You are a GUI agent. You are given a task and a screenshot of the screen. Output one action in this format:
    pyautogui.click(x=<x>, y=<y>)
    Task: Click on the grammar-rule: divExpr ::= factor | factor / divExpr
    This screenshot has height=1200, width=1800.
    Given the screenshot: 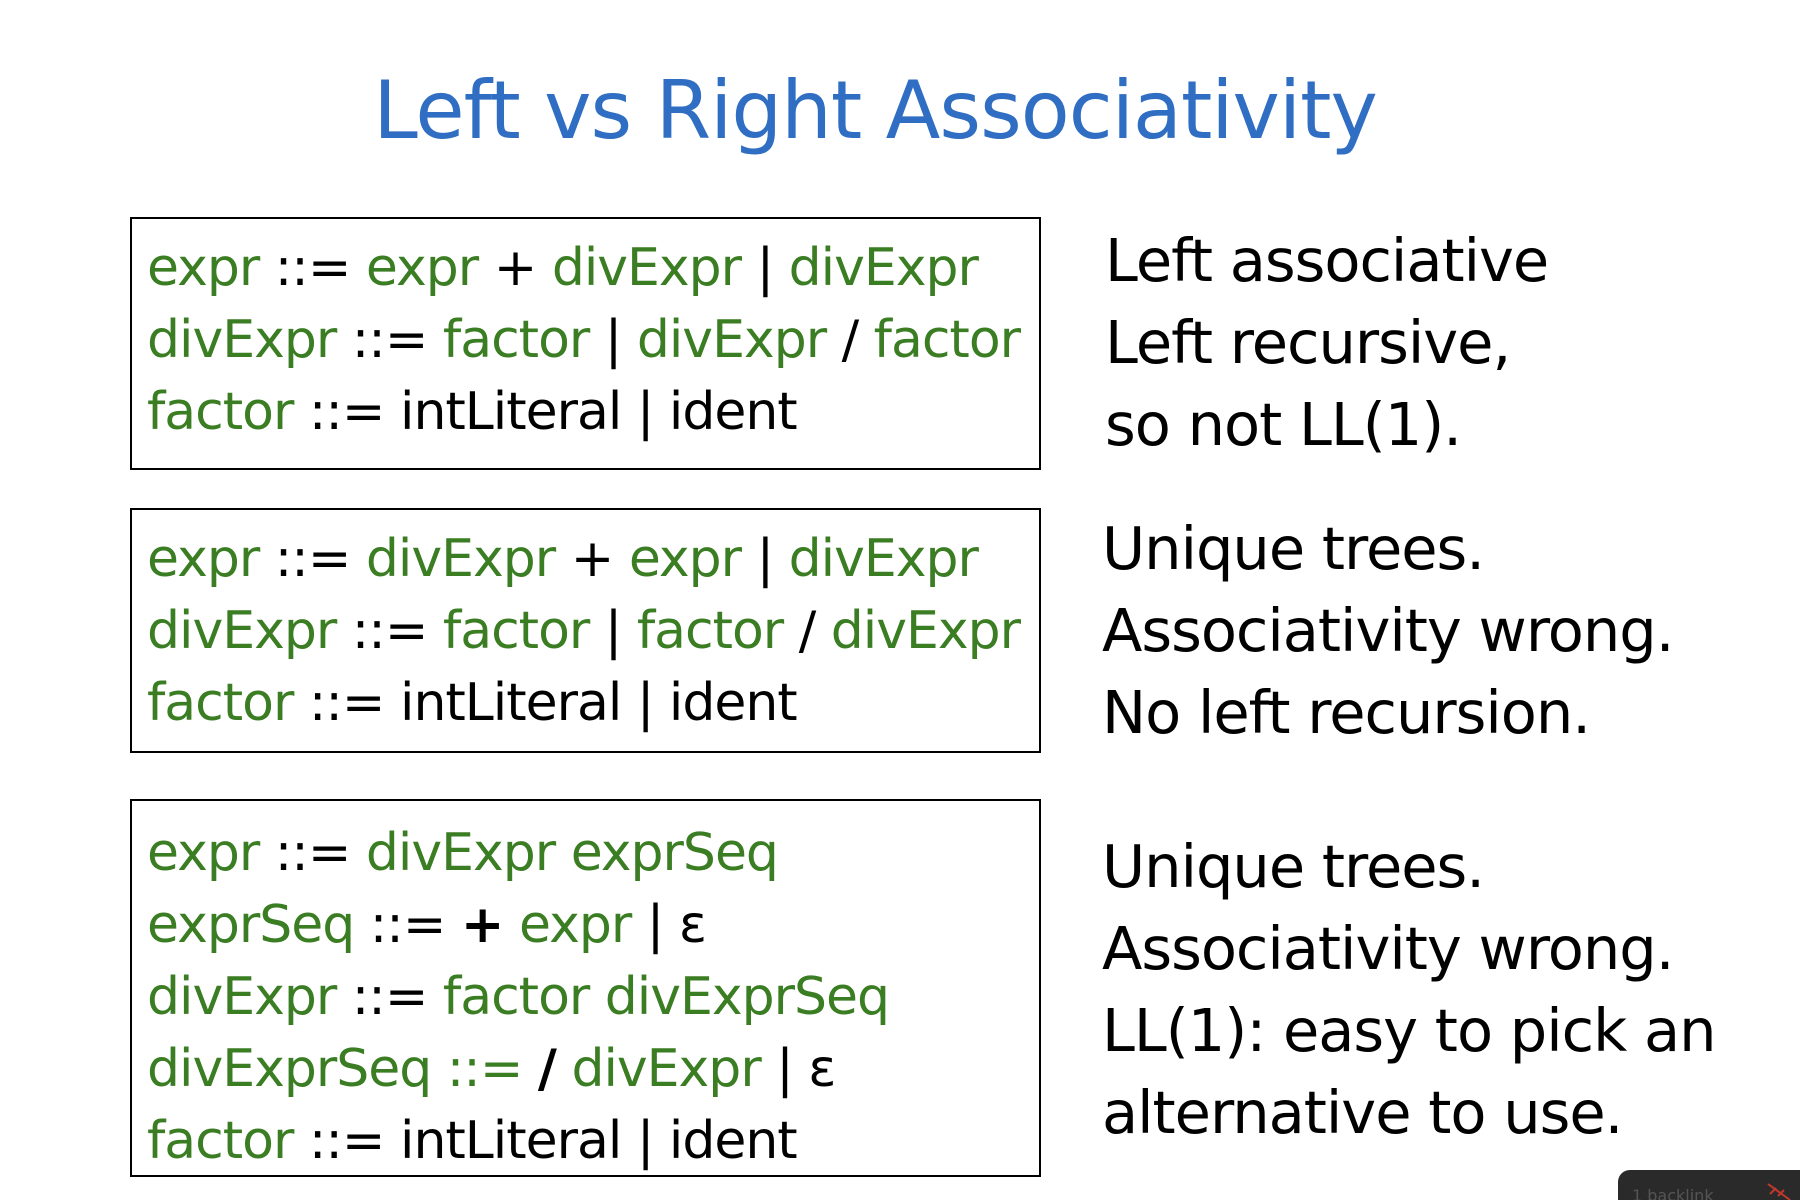 What is the action you would take?
    pyautogui.click(x=593, y=631)
    